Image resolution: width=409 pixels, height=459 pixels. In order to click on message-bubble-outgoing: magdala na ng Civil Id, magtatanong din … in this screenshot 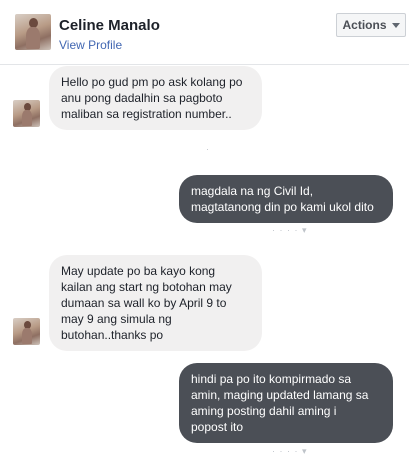, I will do `click(286, 199)`.